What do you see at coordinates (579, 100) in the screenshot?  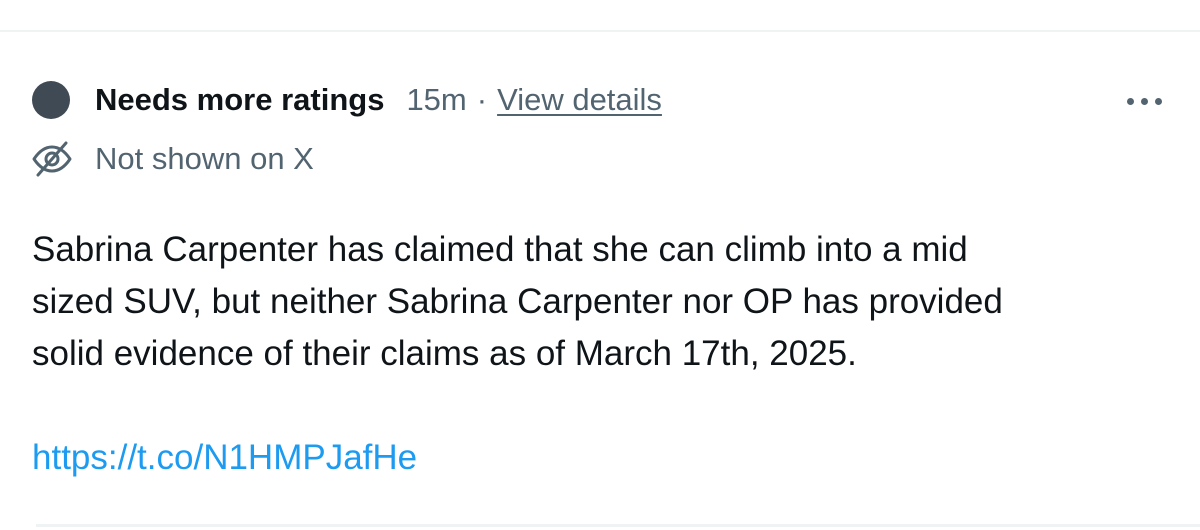 I see `view-details-link: View details` at bounding box center [579, 100].